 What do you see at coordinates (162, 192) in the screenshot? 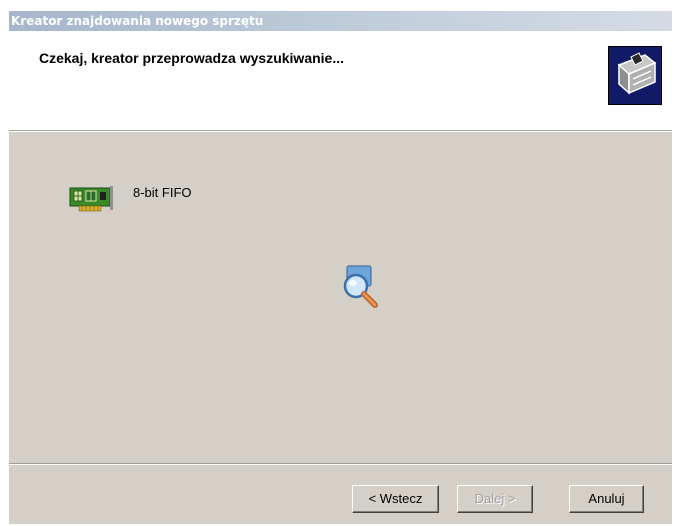
I see `device-name: 8-bit FIFO` at bounding box center [162, 192].